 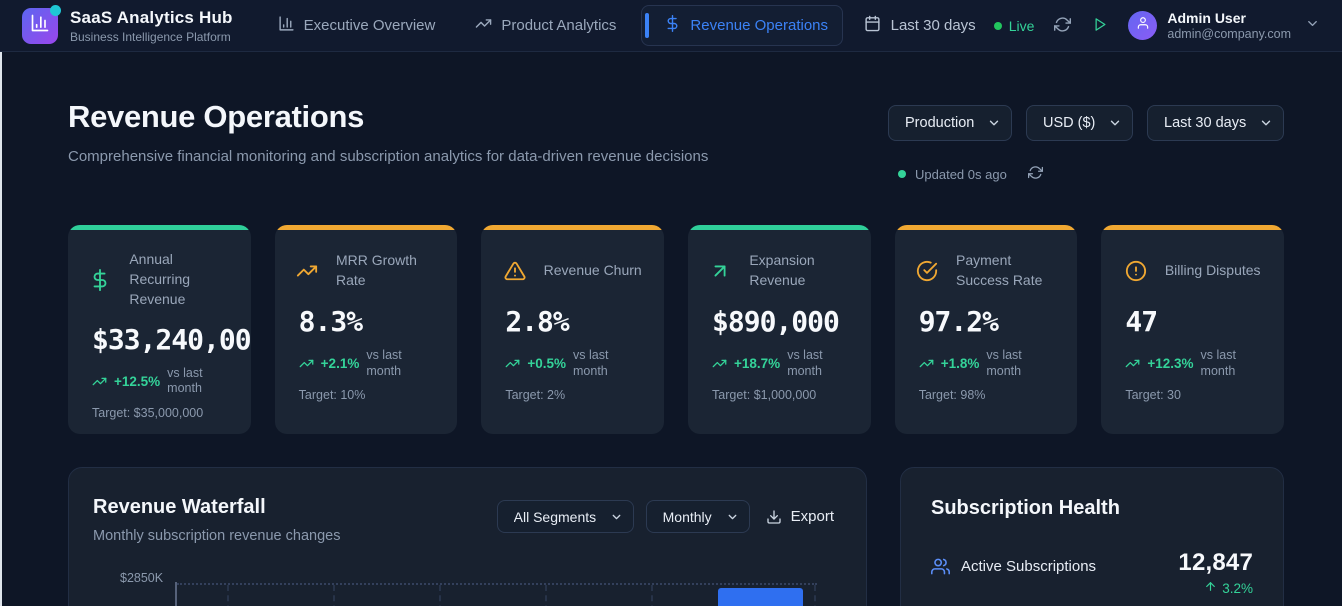 I want to click on nav-item-revenue-operations: Revenue Operations, so click(x=742, y=25).